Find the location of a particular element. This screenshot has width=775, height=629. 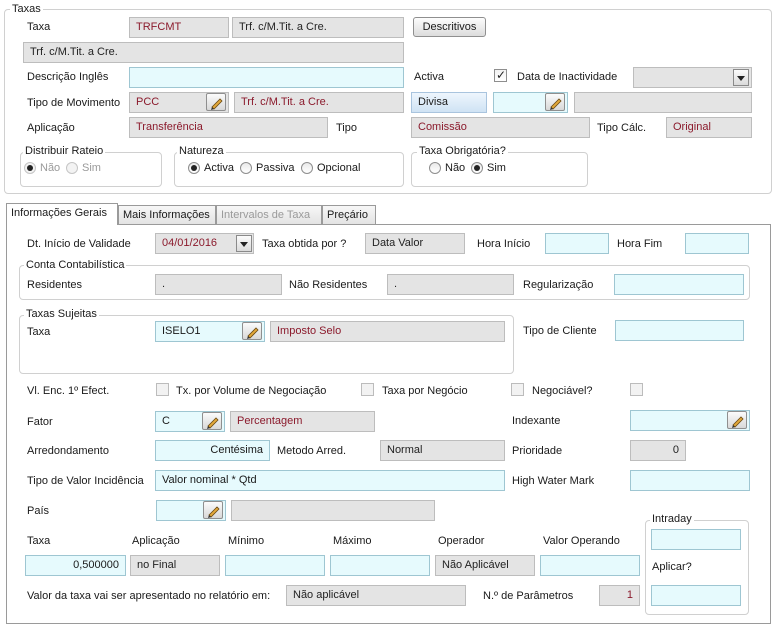

residentes-field: . is located at coordinates (218, 284).